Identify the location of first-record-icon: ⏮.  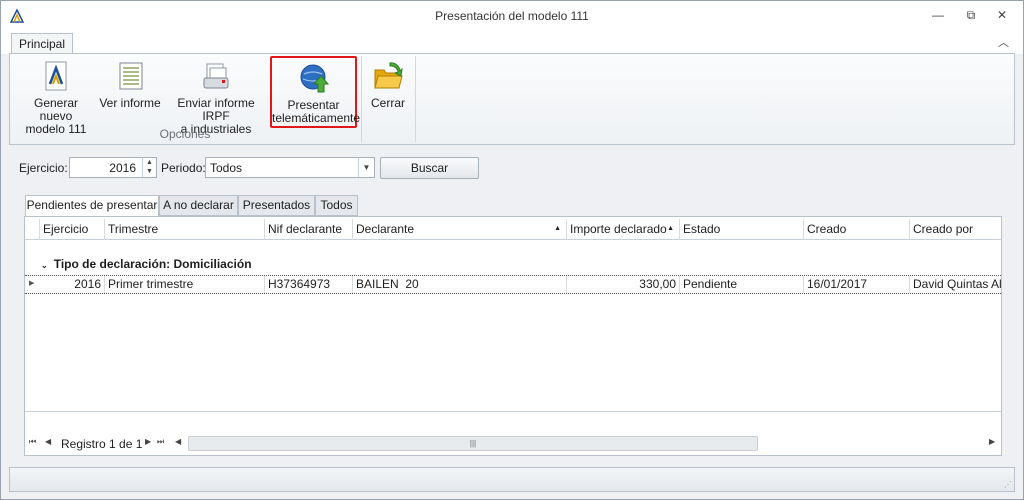
(32, 442).